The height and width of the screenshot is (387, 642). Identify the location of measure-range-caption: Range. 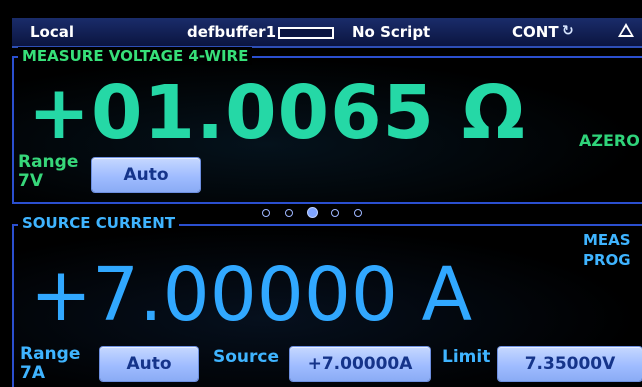
(48, 162).